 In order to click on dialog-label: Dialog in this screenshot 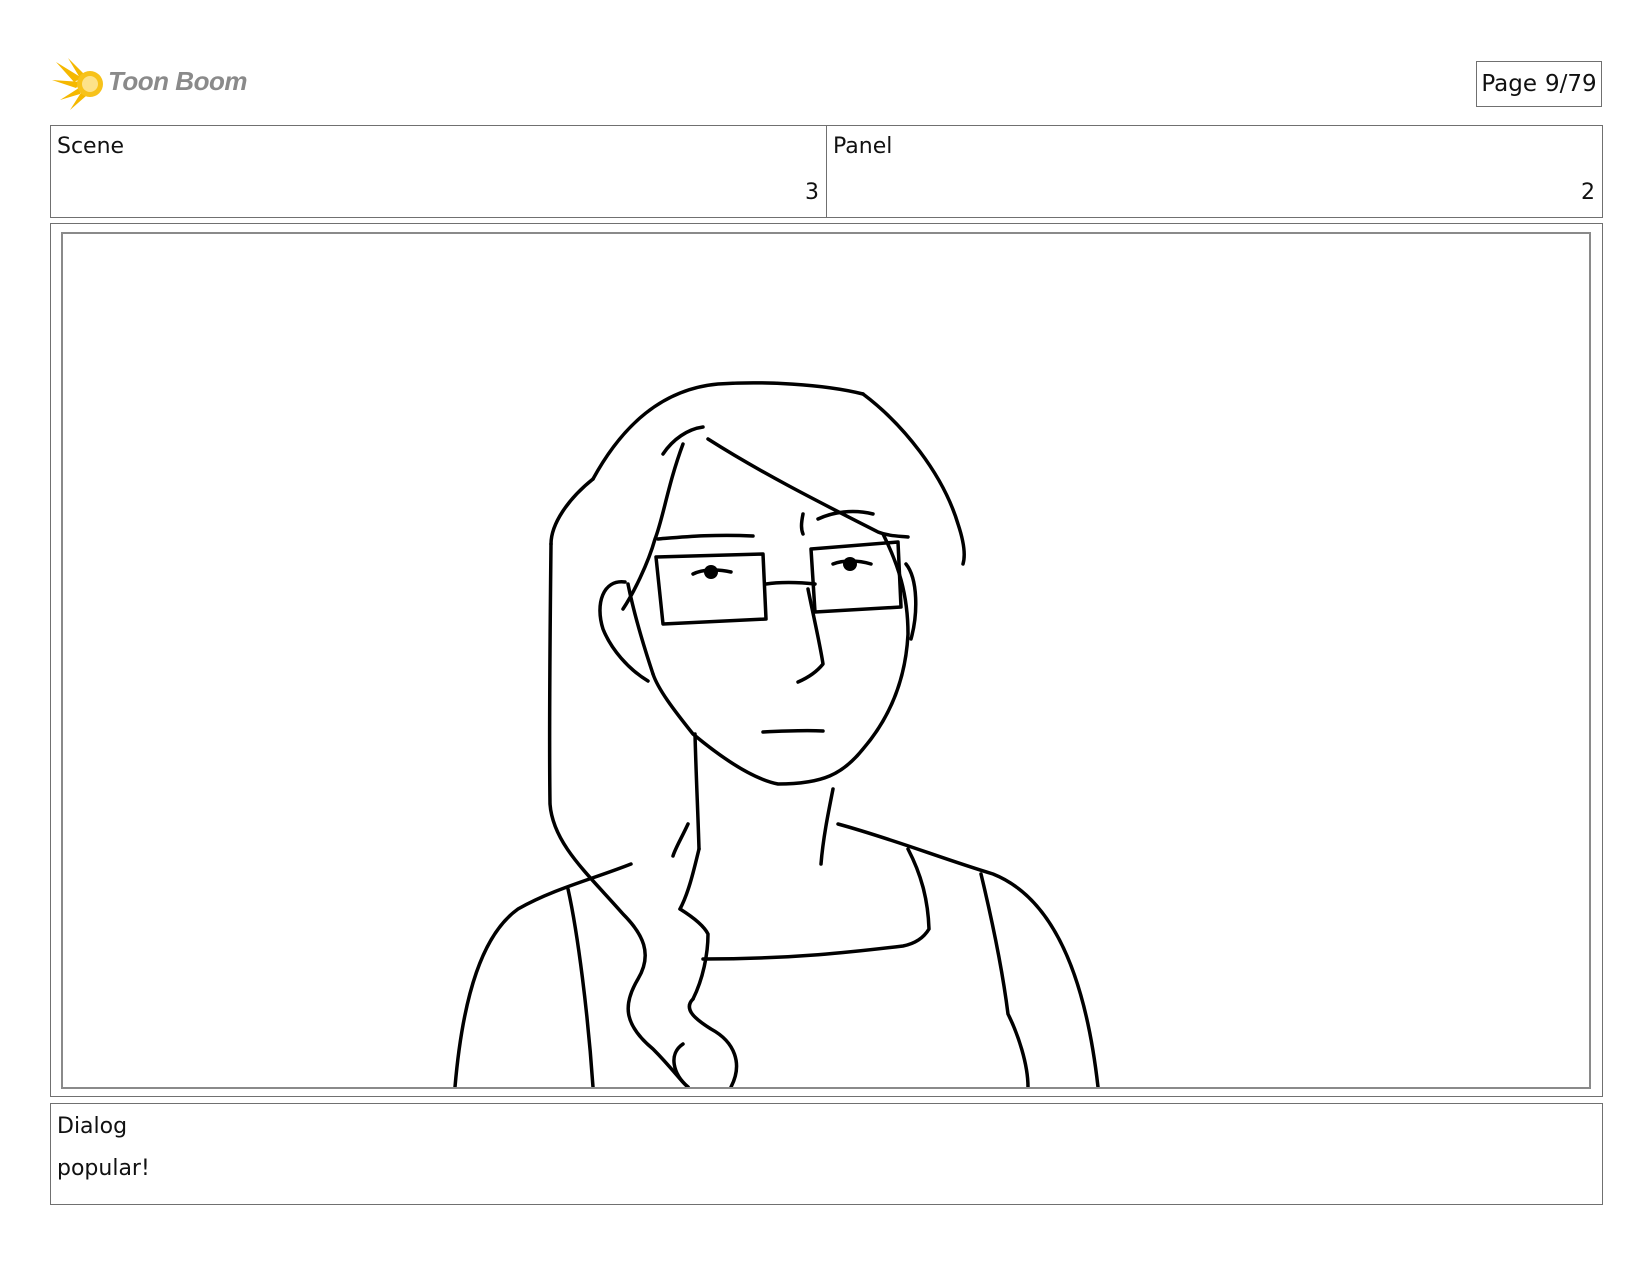, I will do `click(92, 1126)`.